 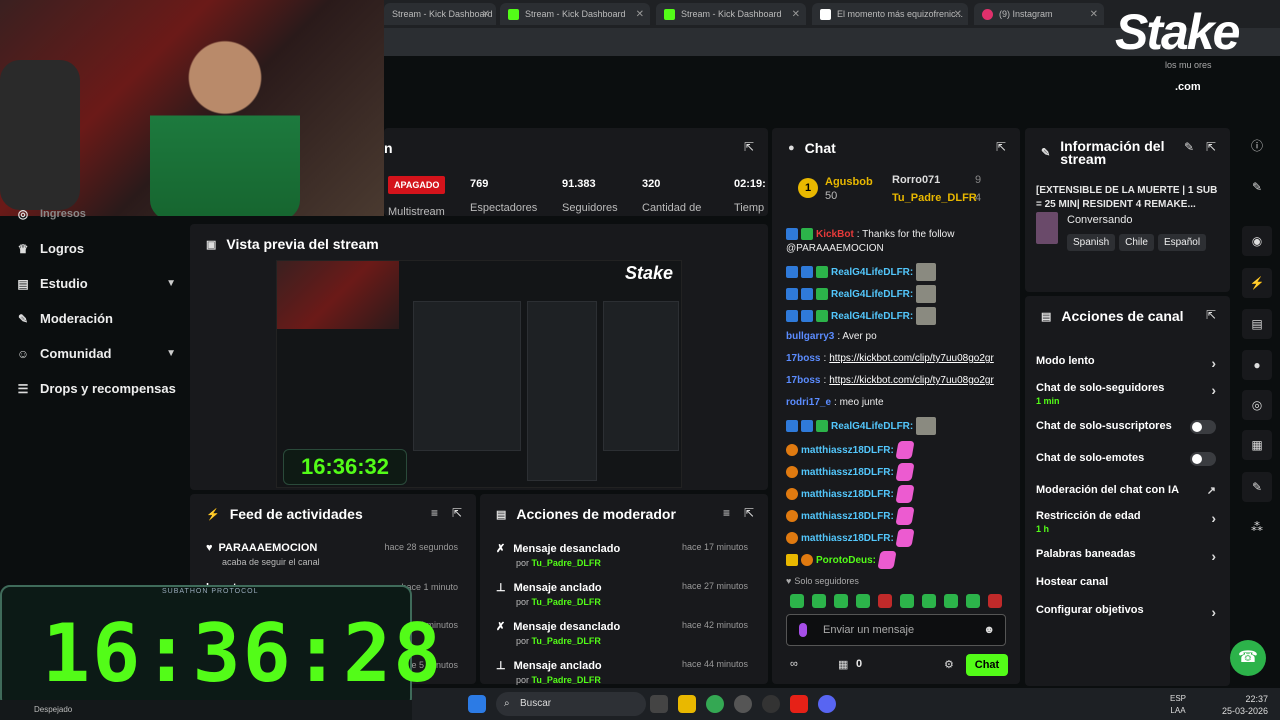 I want to click on age-restriction-row: Restricción de edad 1 h ›, so click(x=1128, y=522).